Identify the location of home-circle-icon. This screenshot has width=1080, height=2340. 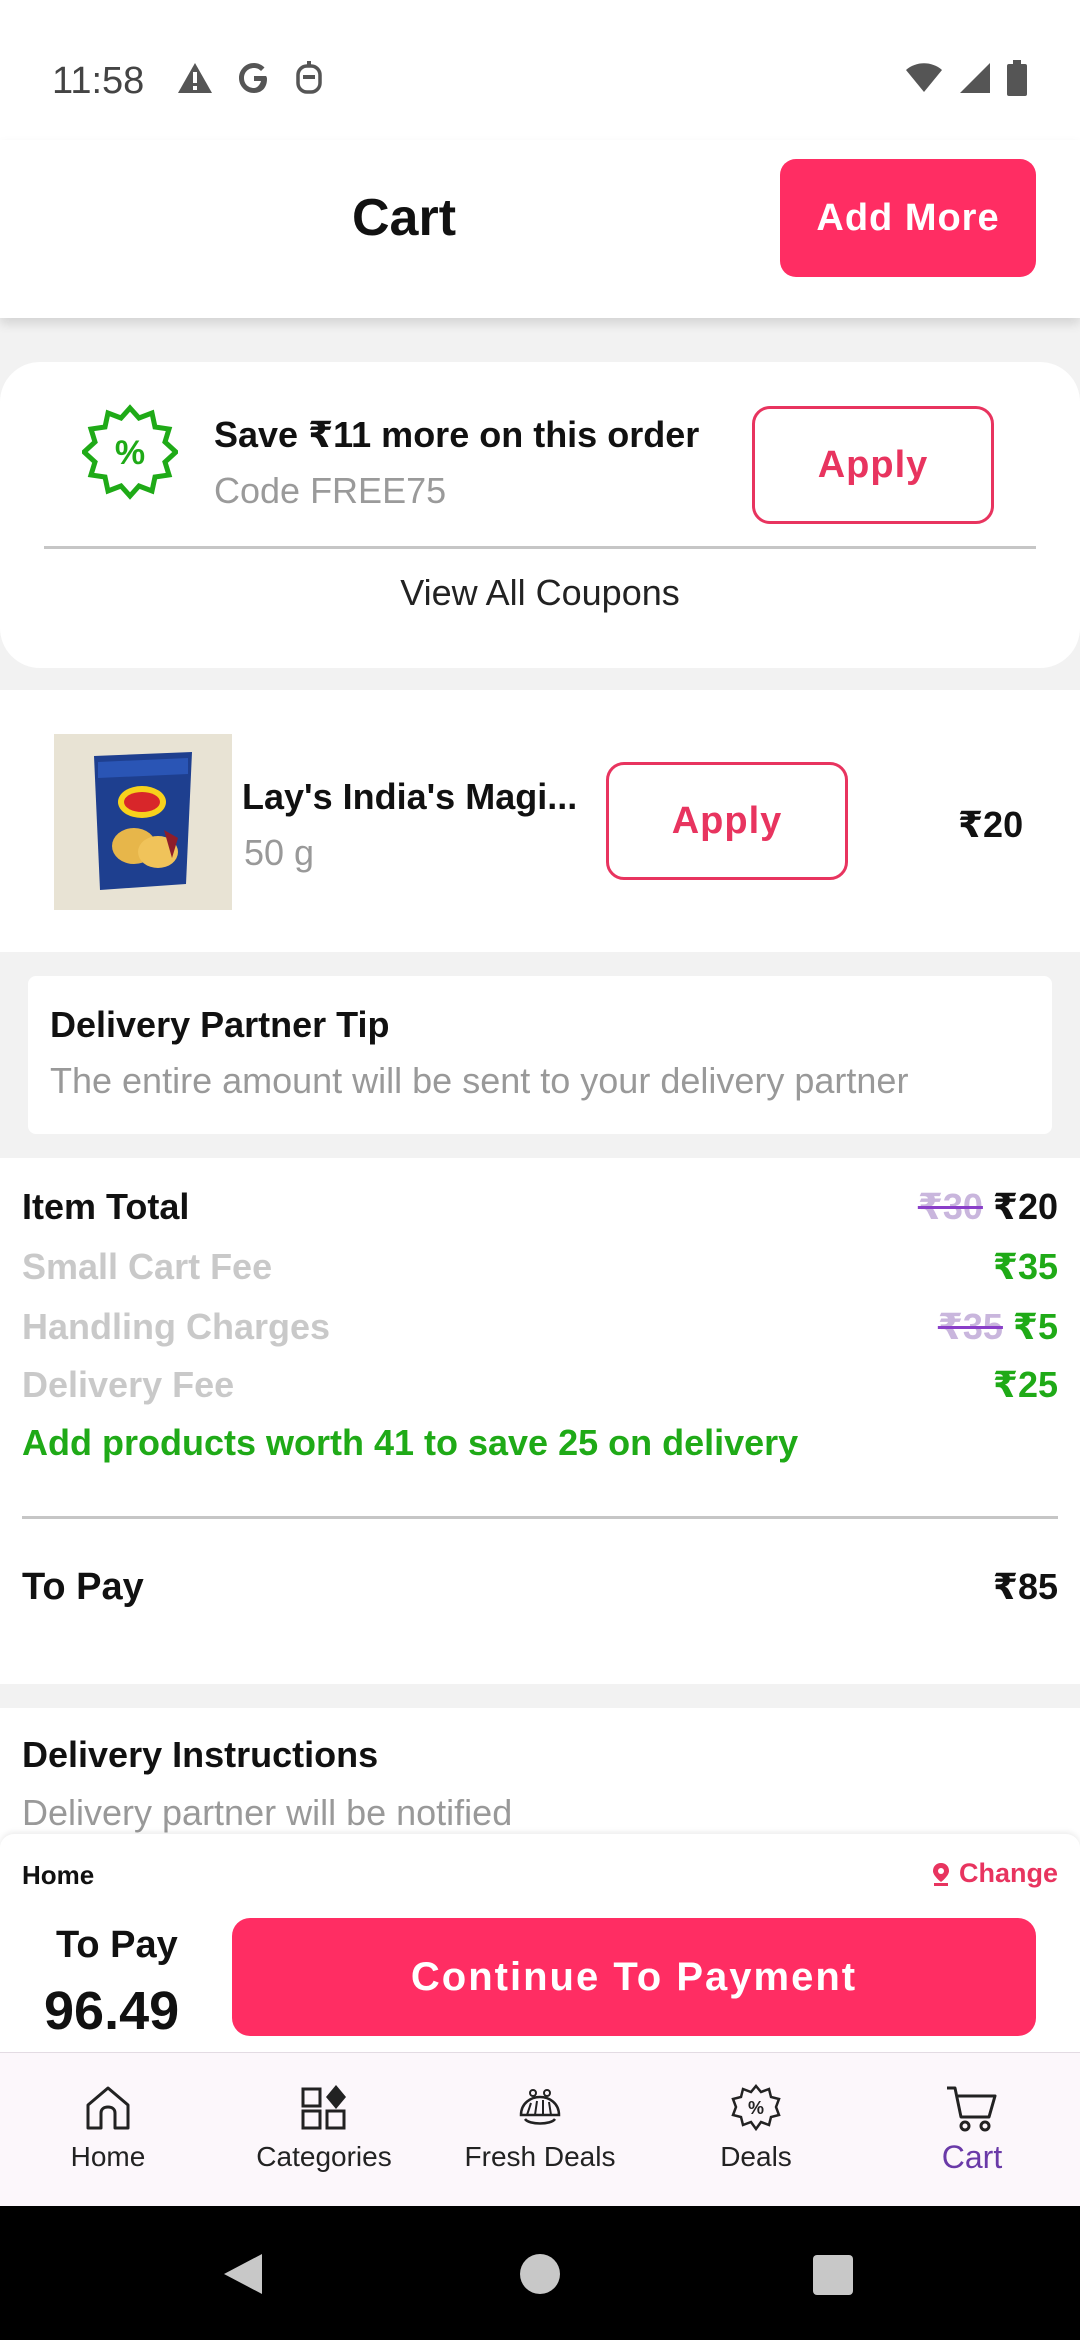
(540, 2274).